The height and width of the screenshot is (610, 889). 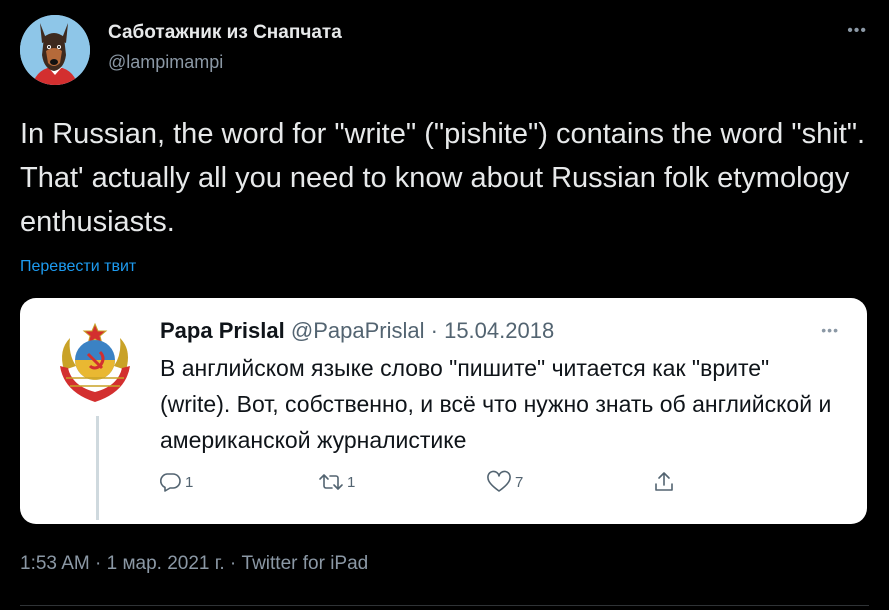 What do you see at coordinates (165, 62) in the screenshot?
I see `author-handle: @lampimampi` at bounding box center [165, 62].